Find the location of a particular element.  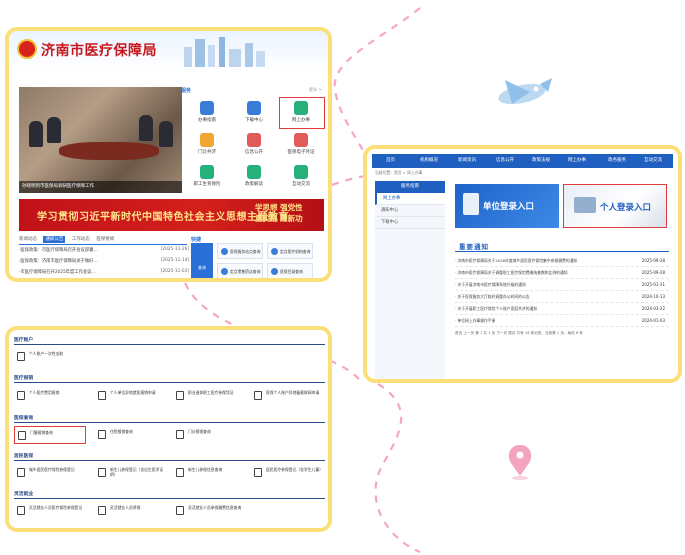

nav-item: 信息公开 is located at coordinates (505, 160).